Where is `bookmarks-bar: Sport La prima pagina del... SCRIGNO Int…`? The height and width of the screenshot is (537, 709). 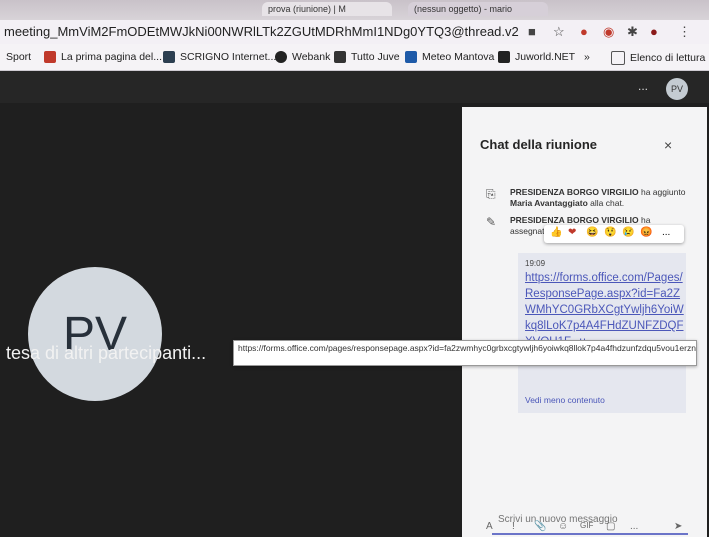 bookmarks-bar: Sport La prima pagina del... SCRIGNO Int… is located at coordinates (354, 57).